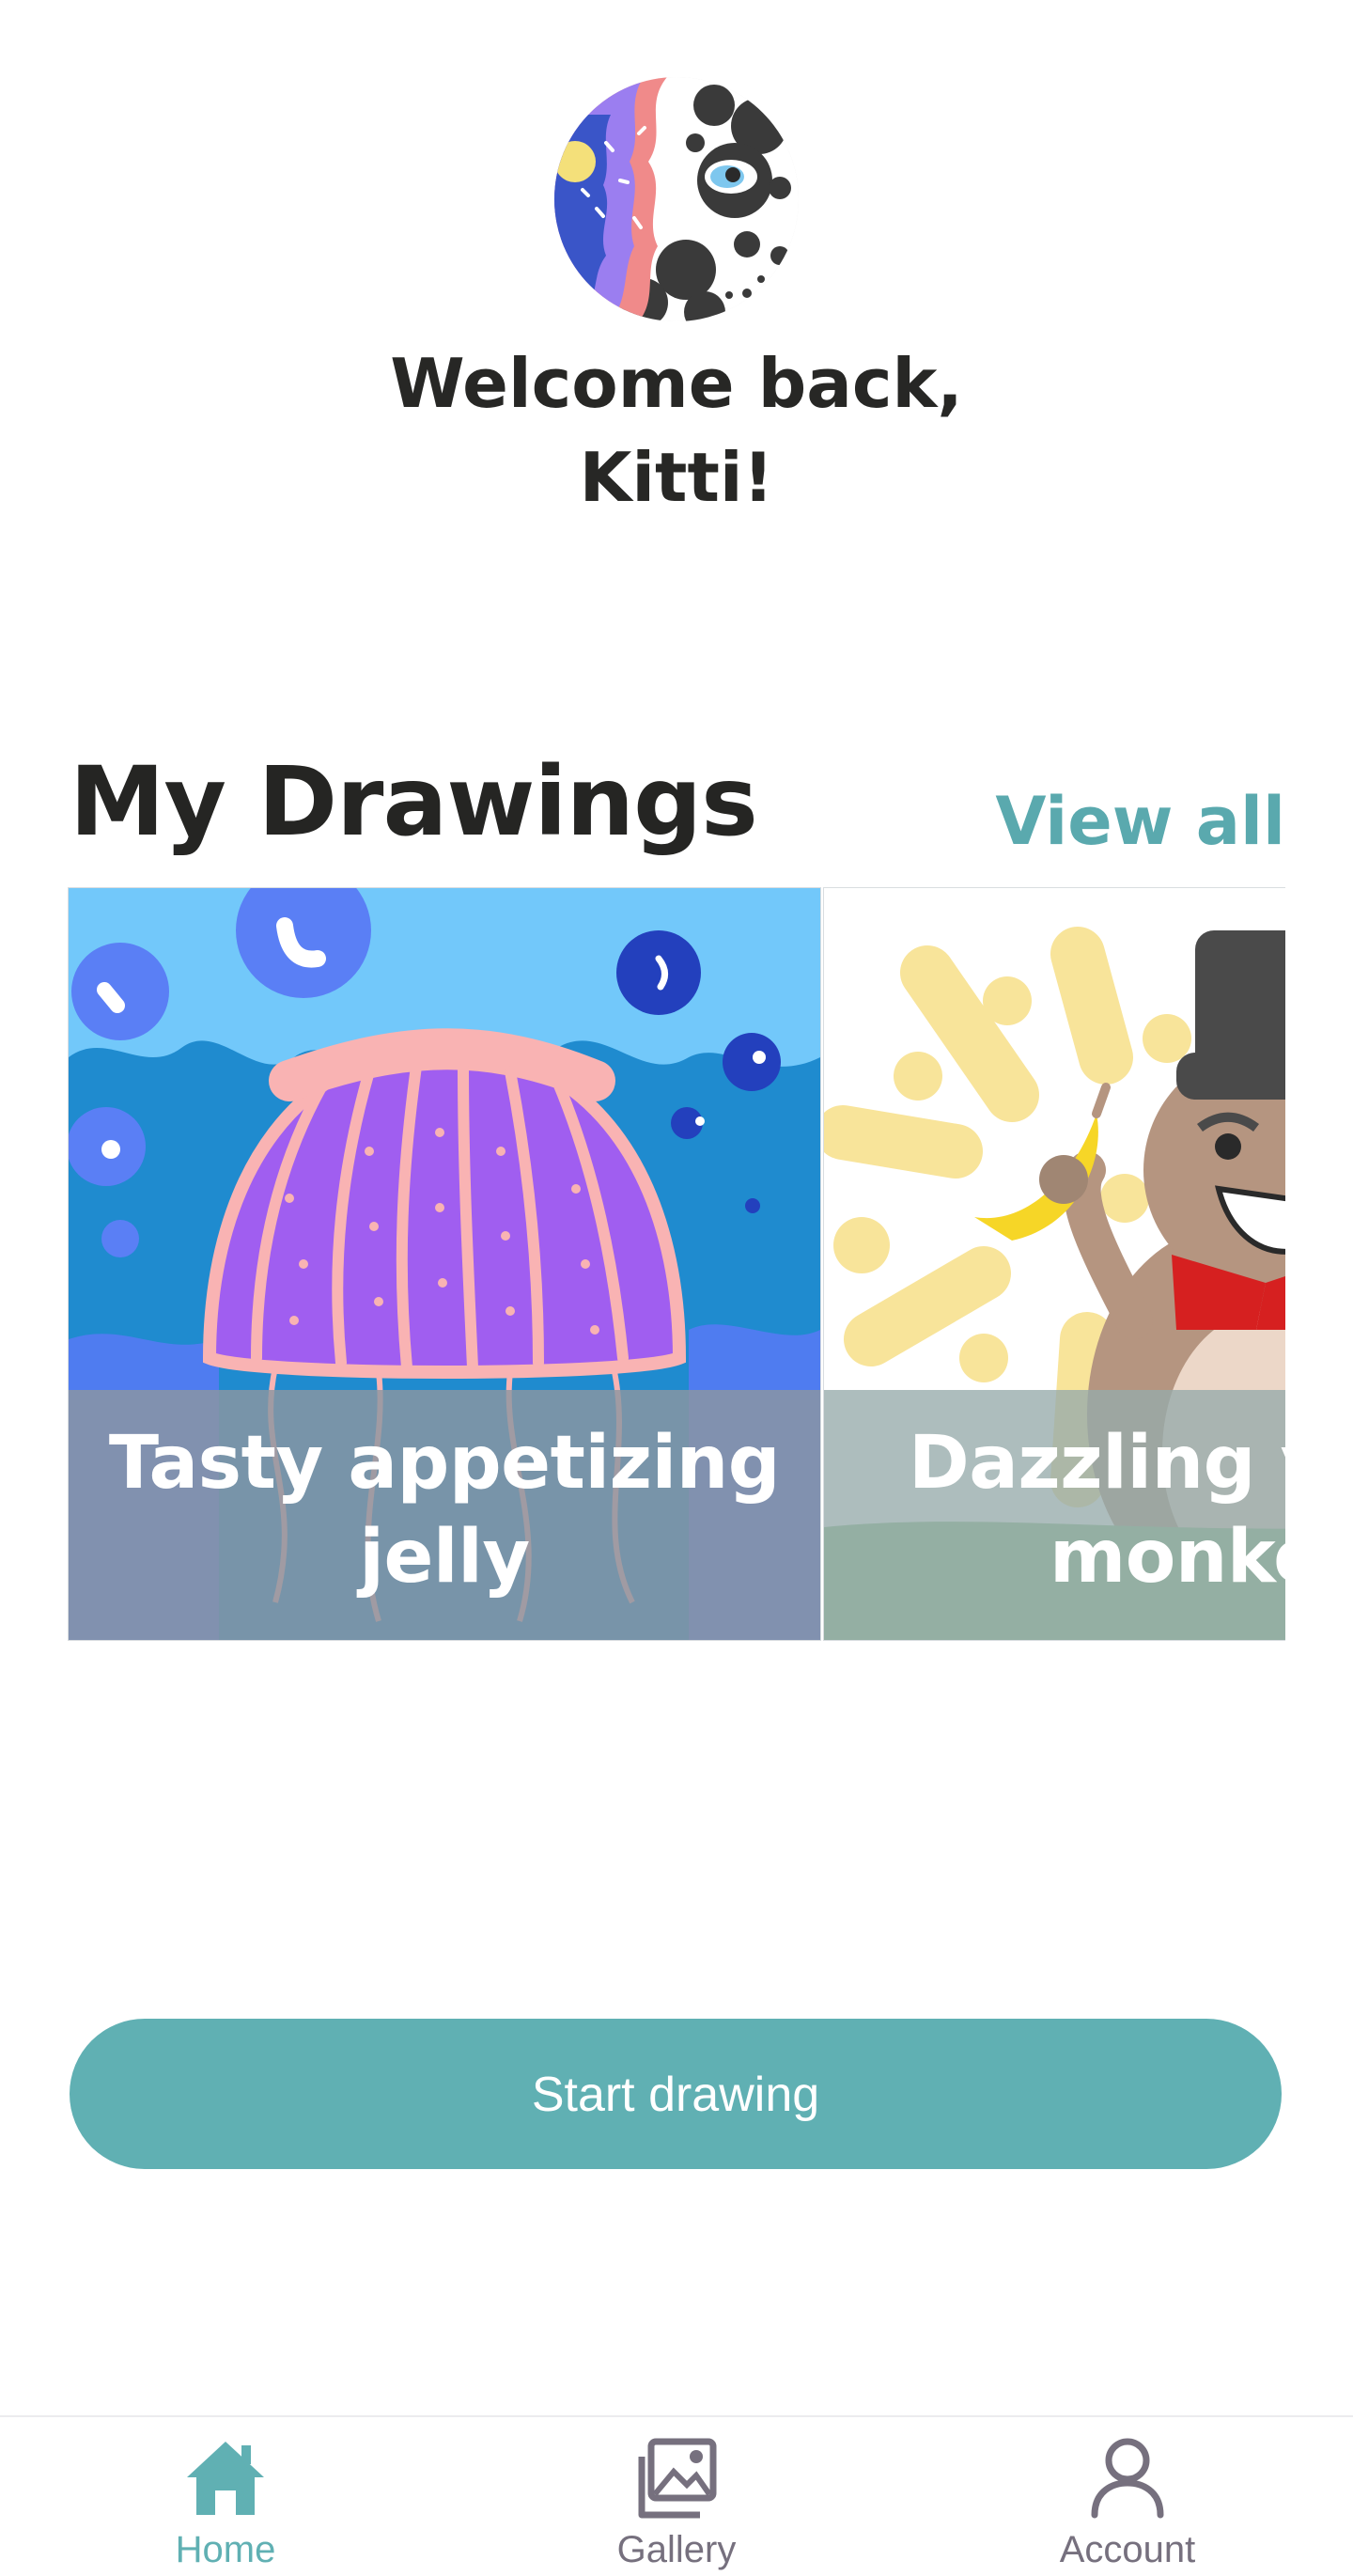 The height and width of the screenshot is (2576, 1353). What do you see at coordinates (676, 477) in the screenshot?
I see `welcome-line-username: Kitti!` at bounding box center [676, 477].